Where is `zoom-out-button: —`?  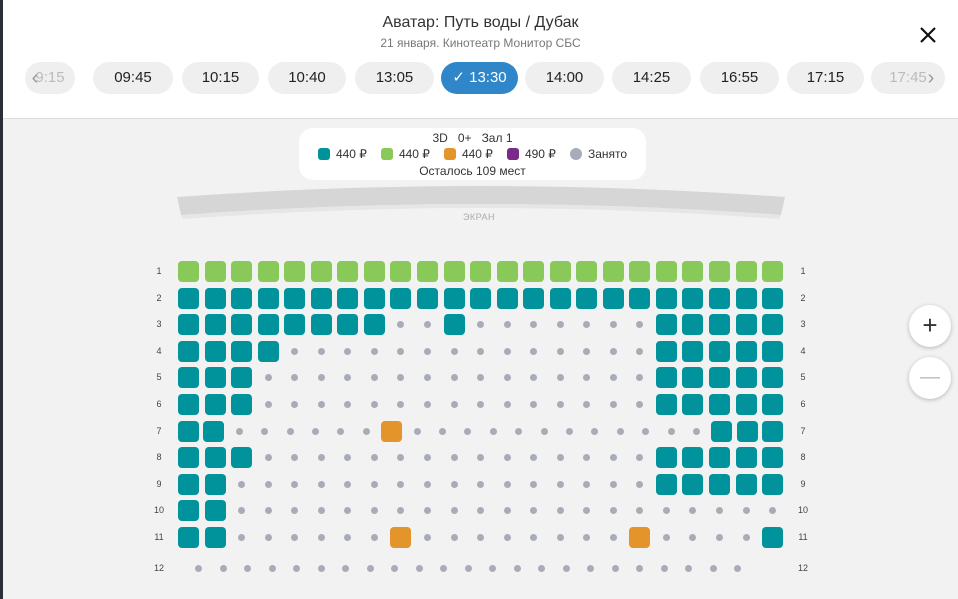
zoom-out-button: — is located at coordinates (930, 378).